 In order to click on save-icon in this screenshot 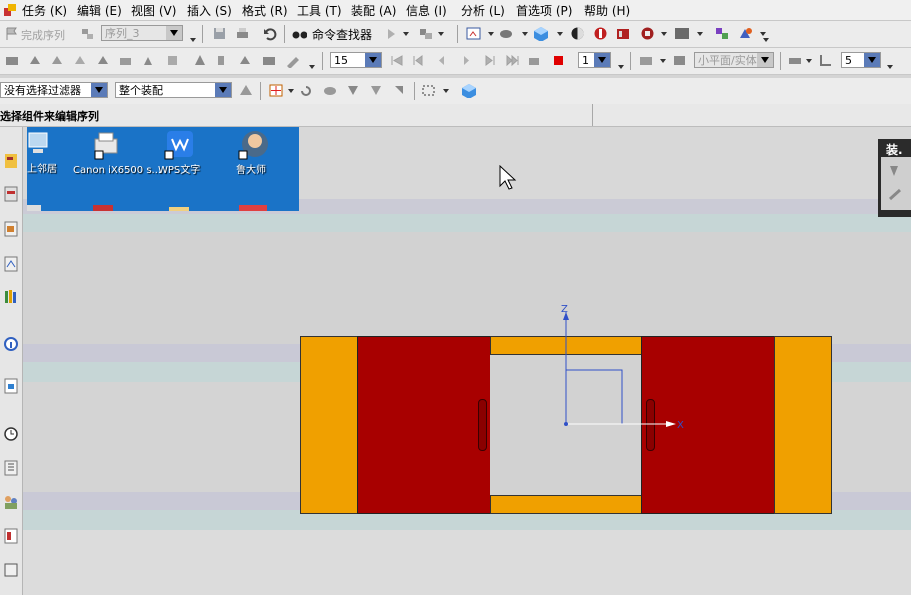, I will do `click(219, 33)`.